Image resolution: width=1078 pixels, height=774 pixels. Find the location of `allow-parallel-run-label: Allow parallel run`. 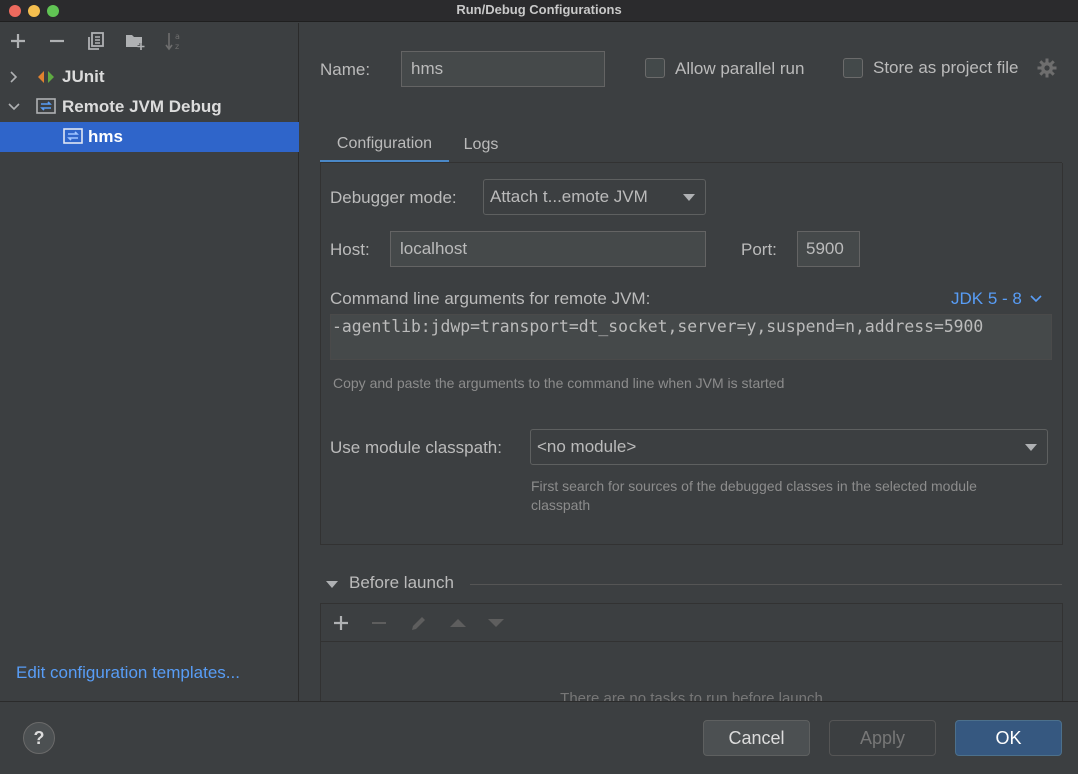

allow-parallel-run-label: Allow parallel run is located at coordinates (739, 69).